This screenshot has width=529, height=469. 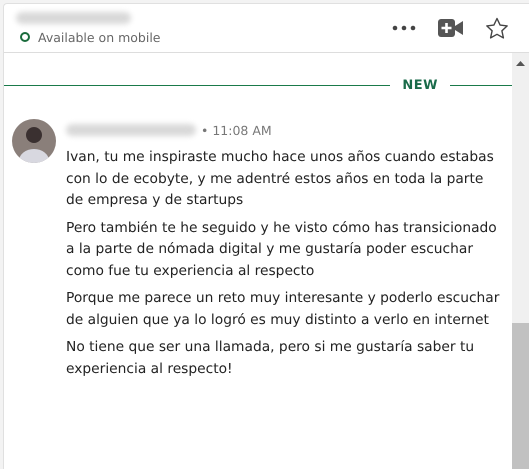 What do you see at coordinates (280, 179) in the screenshot?
I see `message-paragraph: Ivan, tu me inspiraste mucho hace unos años cuando estabas con lo de ecobyte, y me adentré estos años en toda la parte de empresa y de startups` at bounding box center [280, 179].